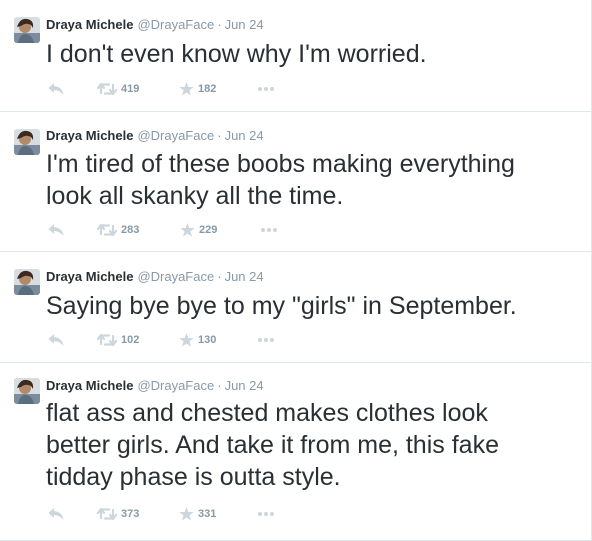  I want to click on tweet-actions: 102 130, so click(196, 340).